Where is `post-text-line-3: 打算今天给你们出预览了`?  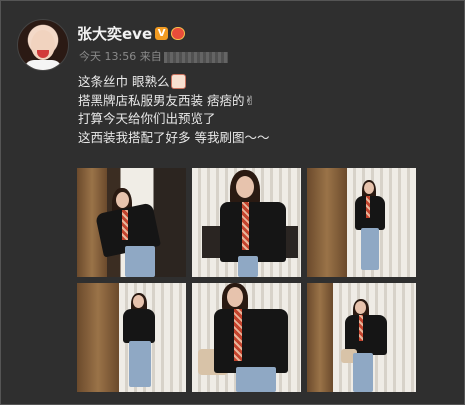
post-text-line-3: 打算今天给你们出预览了 is located at coordinates (147, 118).